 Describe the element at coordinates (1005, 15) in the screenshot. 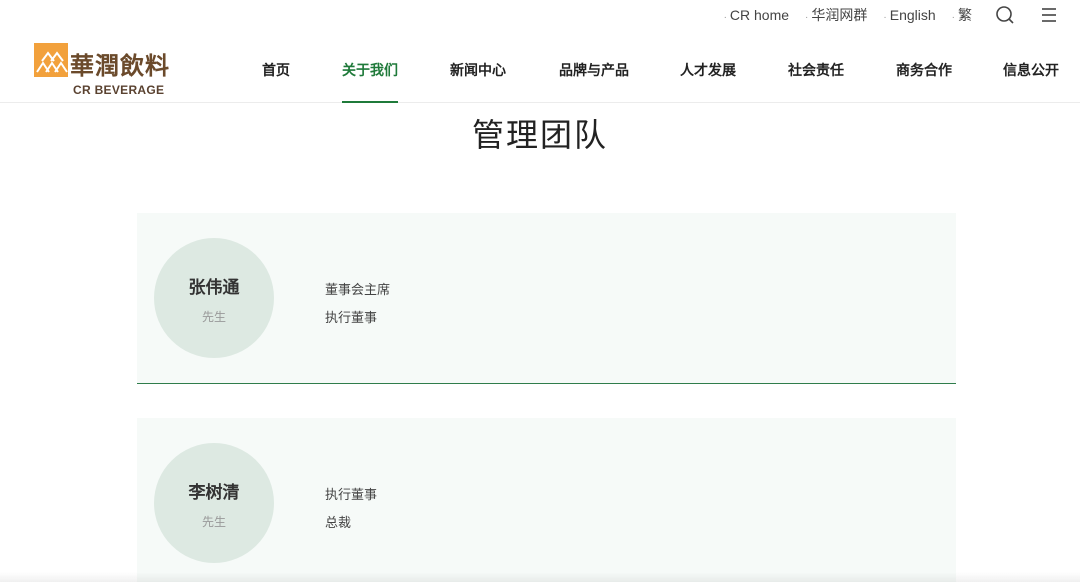

I see `search-icon` at that location.